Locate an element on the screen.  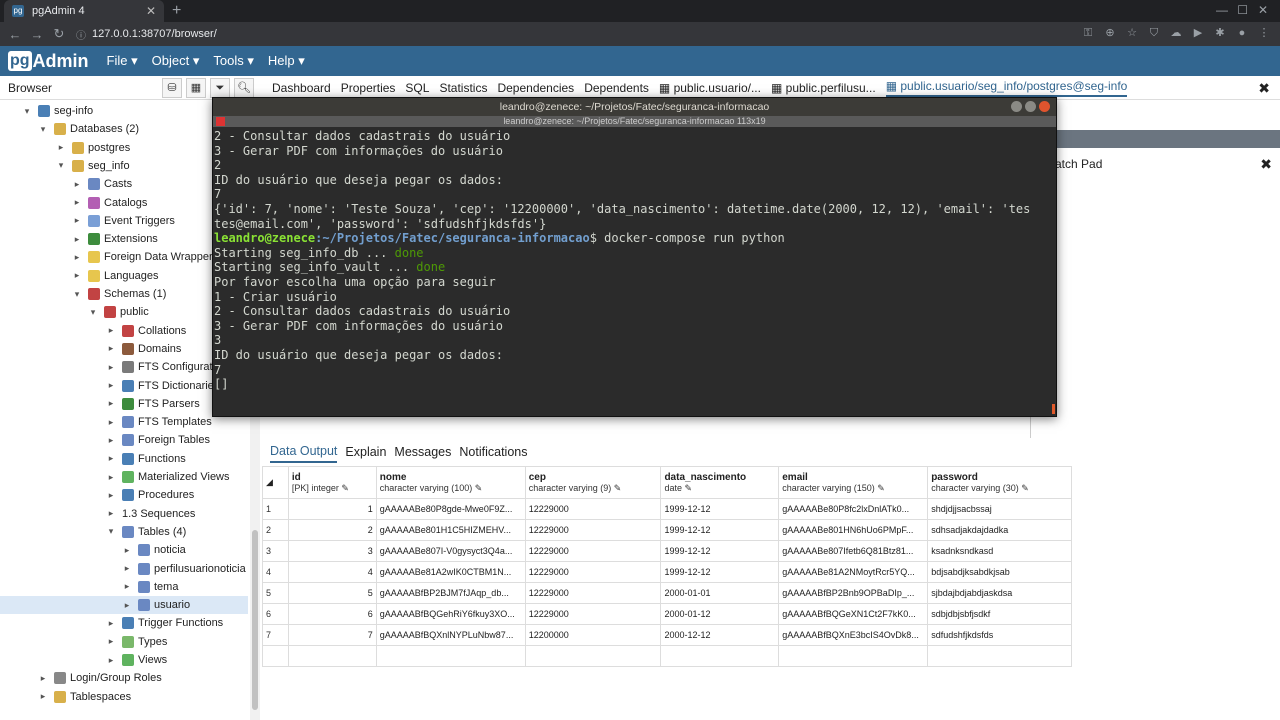
tree-node: ▸ Views is located at coordinates (124, 660).